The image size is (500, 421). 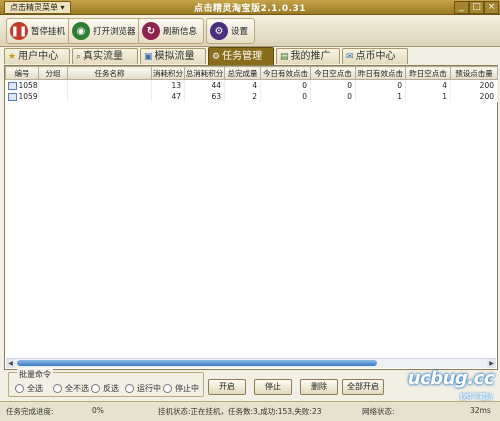 I want to click on tab-coin-center: ✉ 点币中心, so click(x=375, y=56).